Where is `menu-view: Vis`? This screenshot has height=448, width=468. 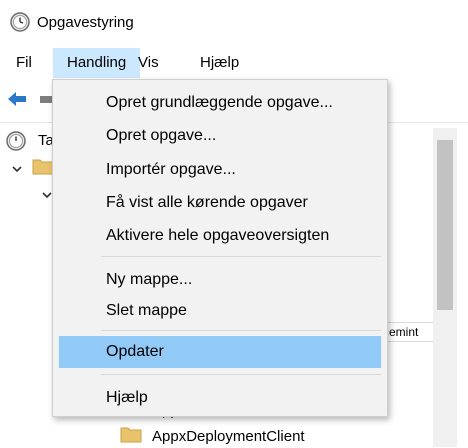
menu-view: Vis is located at coordinates (148, 63).